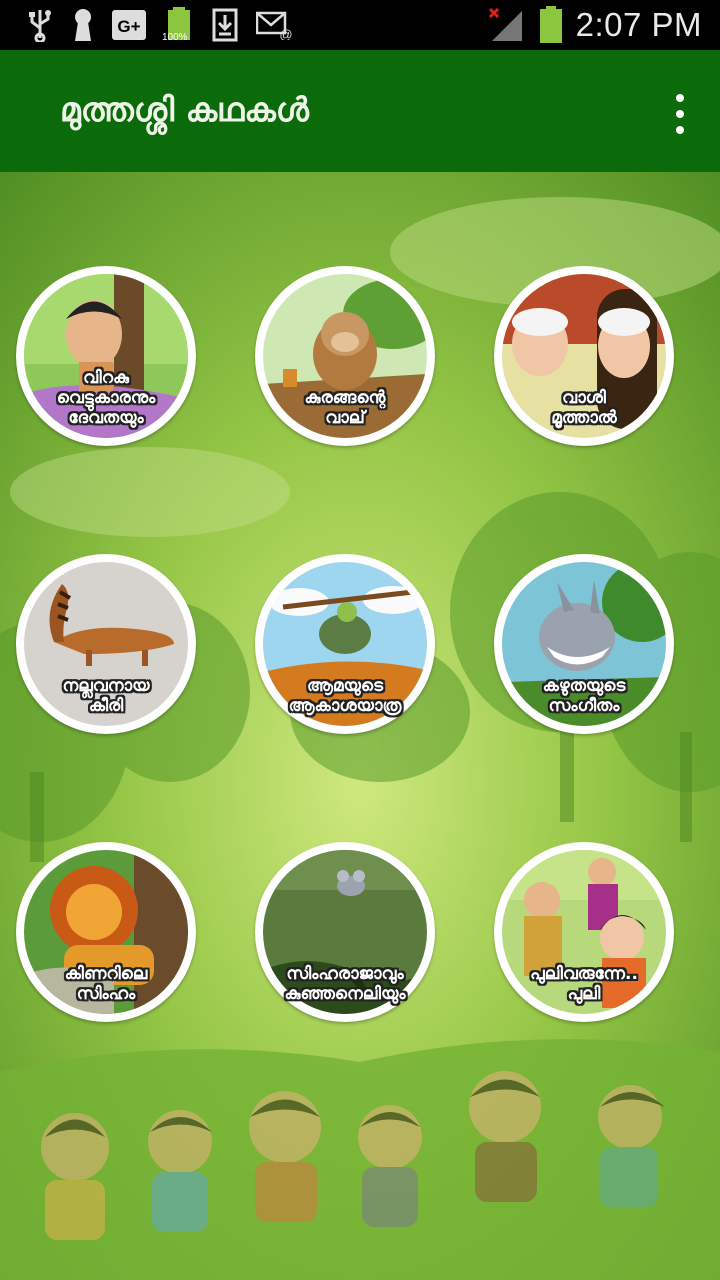 The width and height of the screenshot is (720, 1280). What do you see at coordinates (345, 644) in the screenshot?
I see `story-tile-5: ആമയുടെ ആകാശയാത്ര` at bounding box center [345, 644].